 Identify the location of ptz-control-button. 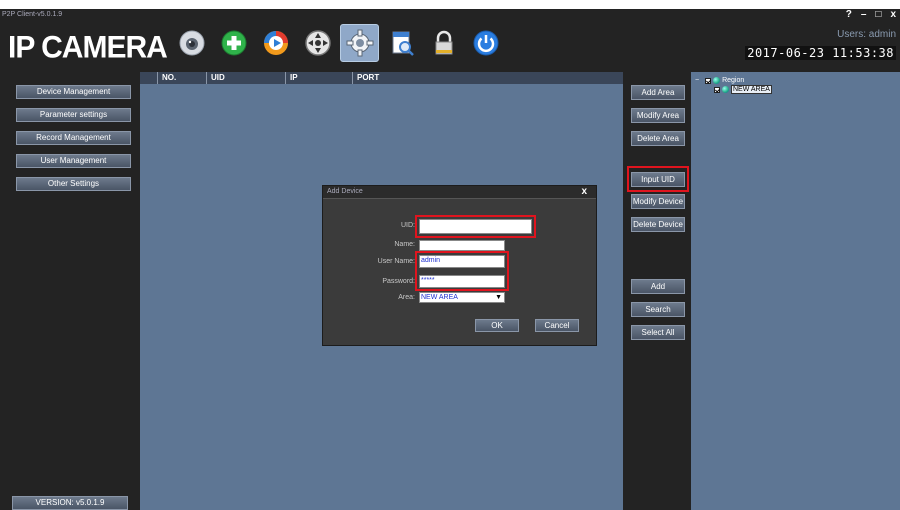
(317, 43).